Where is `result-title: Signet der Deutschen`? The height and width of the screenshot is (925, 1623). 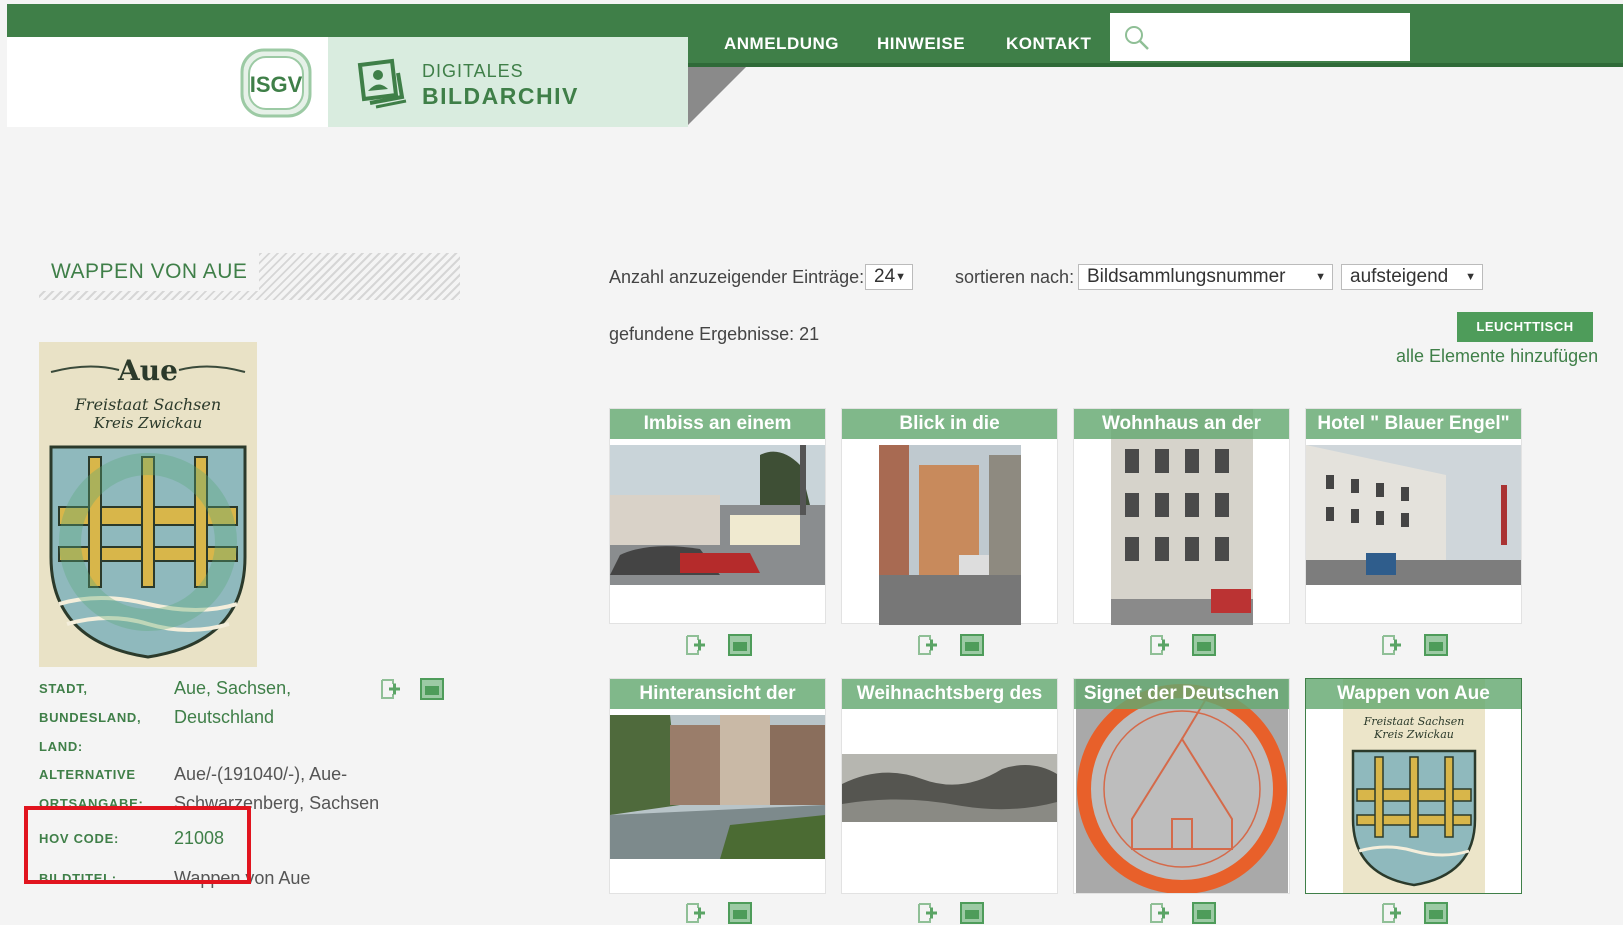
result-title: Signet der Deutschen is located at coordinates (1181, 694).